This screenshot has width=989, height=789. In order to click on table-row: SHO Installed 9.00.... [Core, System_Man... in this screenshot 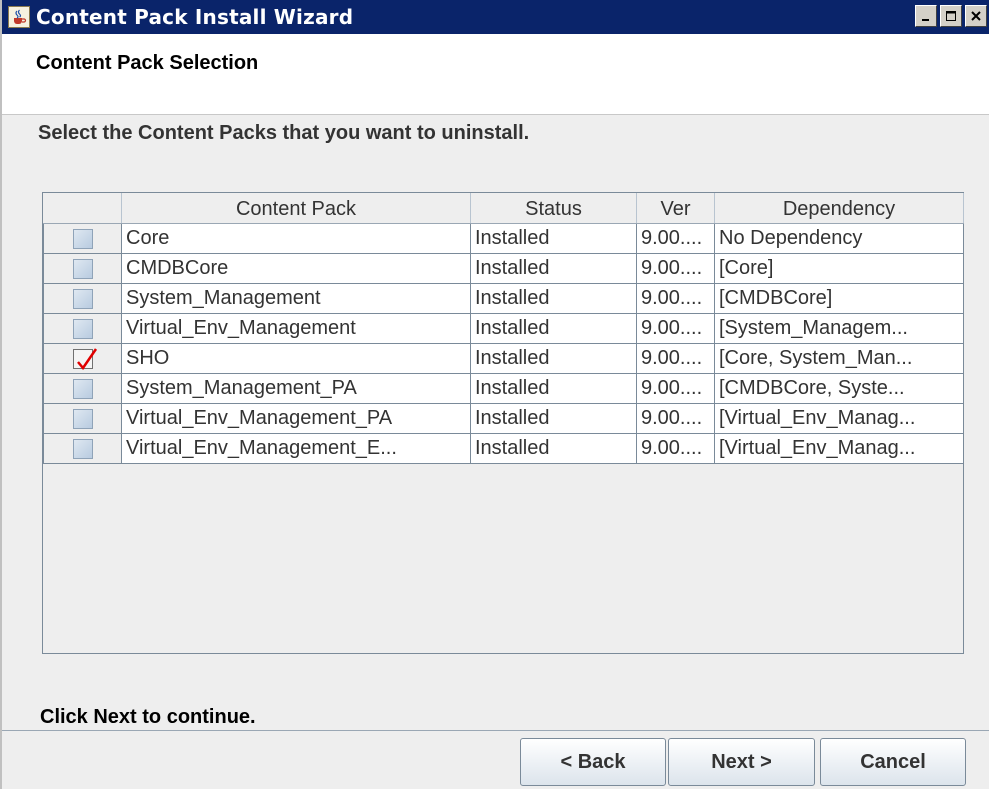, I will do `click(503, 358)`.